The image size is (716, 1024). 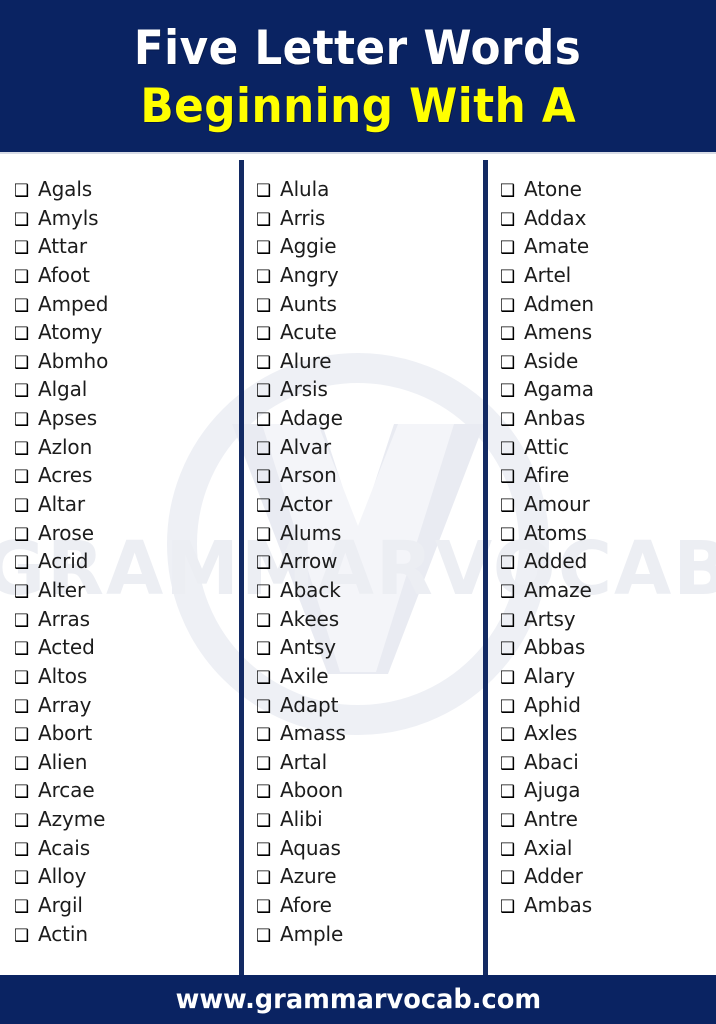 I want to click on word-list-item: ❑ Abbas, so click(x=608, y=647).